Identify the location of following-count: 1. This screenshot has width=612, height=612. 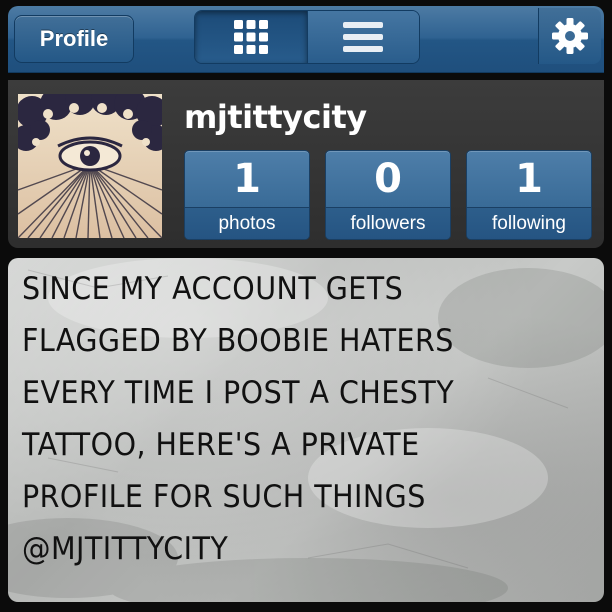
(529, 179).